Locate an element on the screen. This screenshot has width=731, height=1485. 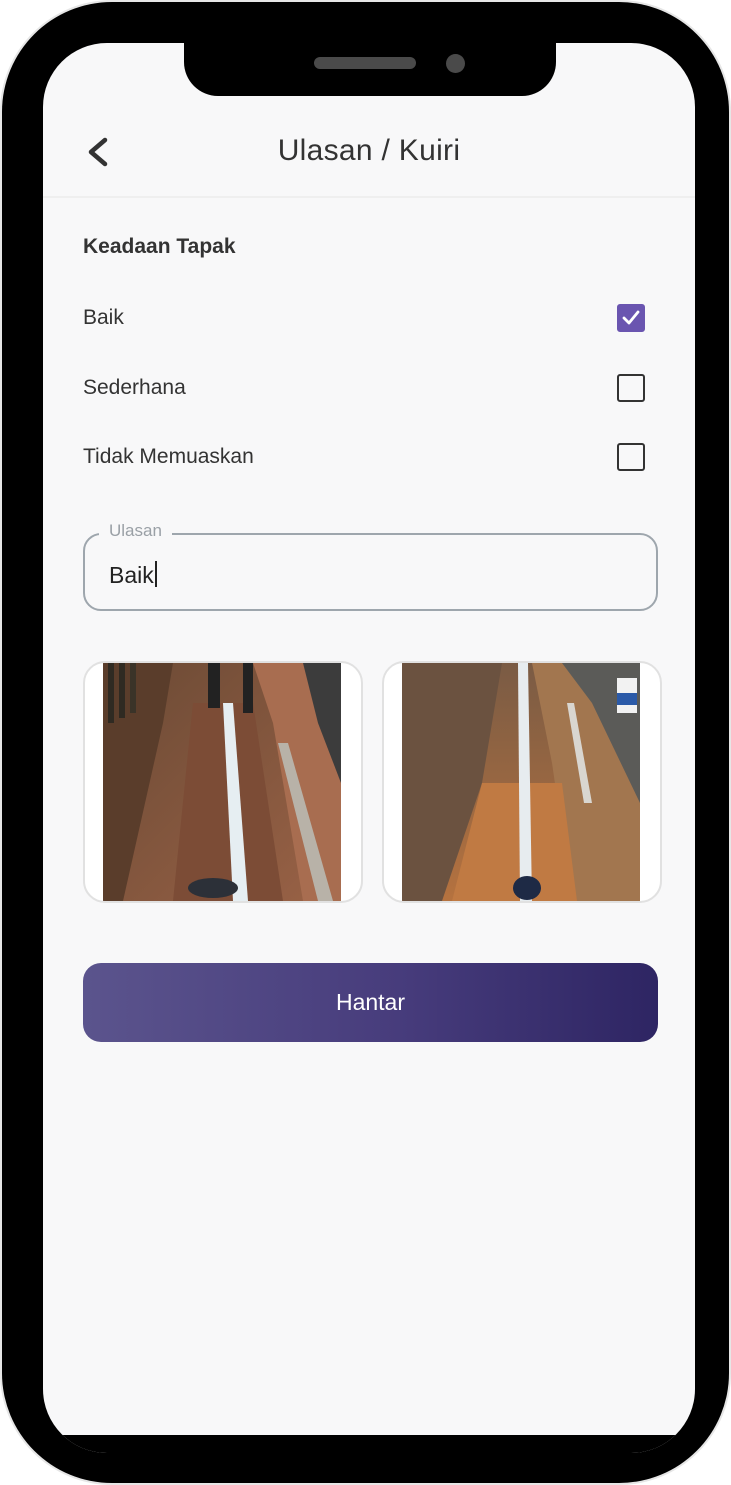
option-label: Sederhana is located at coordinates (134, 387).